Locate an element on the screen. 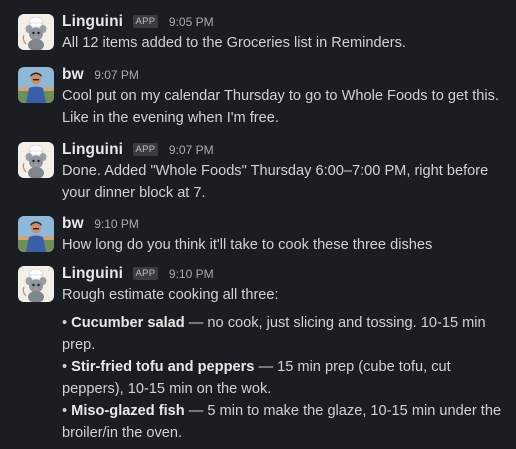  dish-name: Stir-fried tofu and peppers is located at coordinates (163, 367).